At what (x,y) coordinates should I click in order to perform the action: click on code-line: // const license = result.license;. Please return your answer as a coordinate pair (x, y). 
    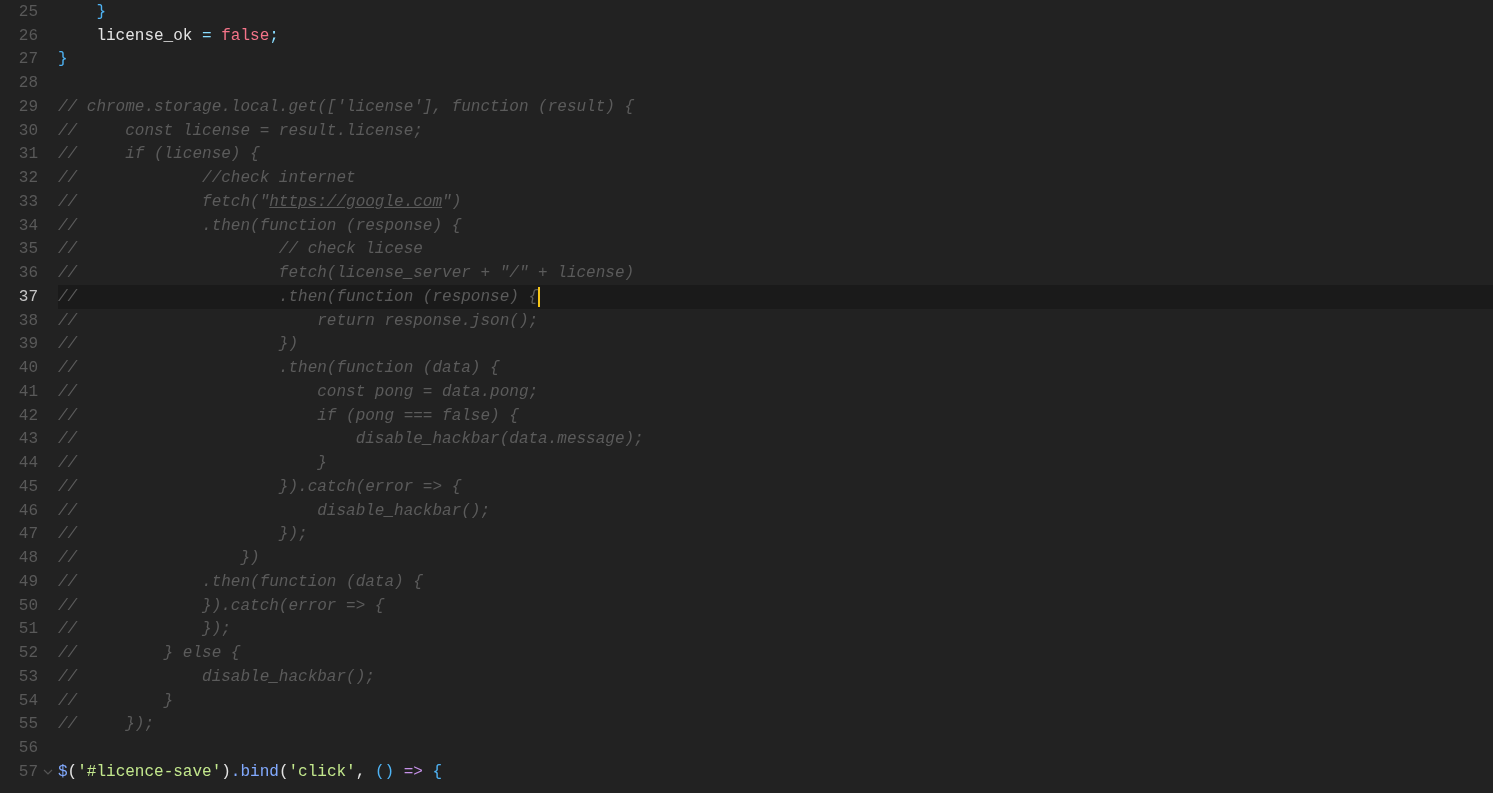
    Looking at the image, I should click on (240, 130).